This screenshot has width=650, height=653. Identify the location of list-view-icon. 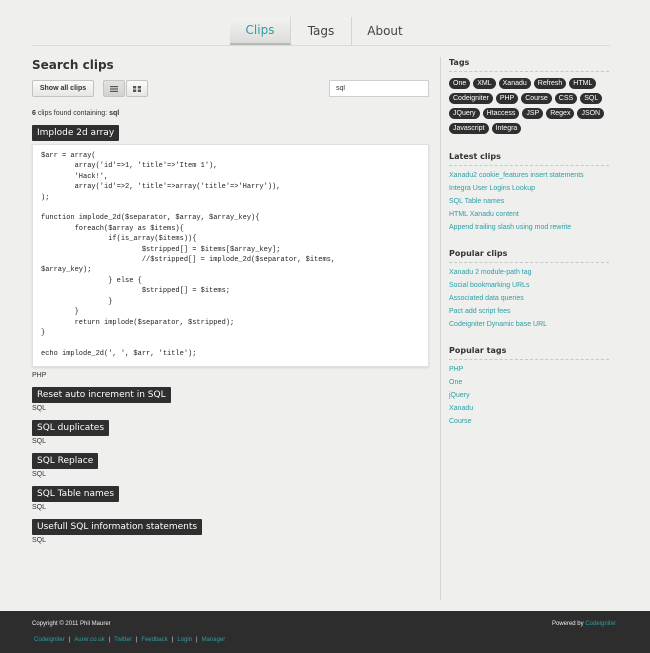
(114, 88).